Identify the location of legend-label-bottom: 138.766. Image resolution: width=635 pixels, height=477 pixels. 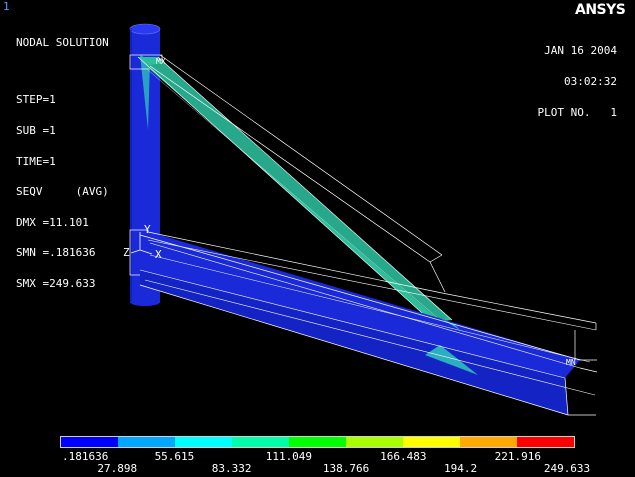
(346, 468).